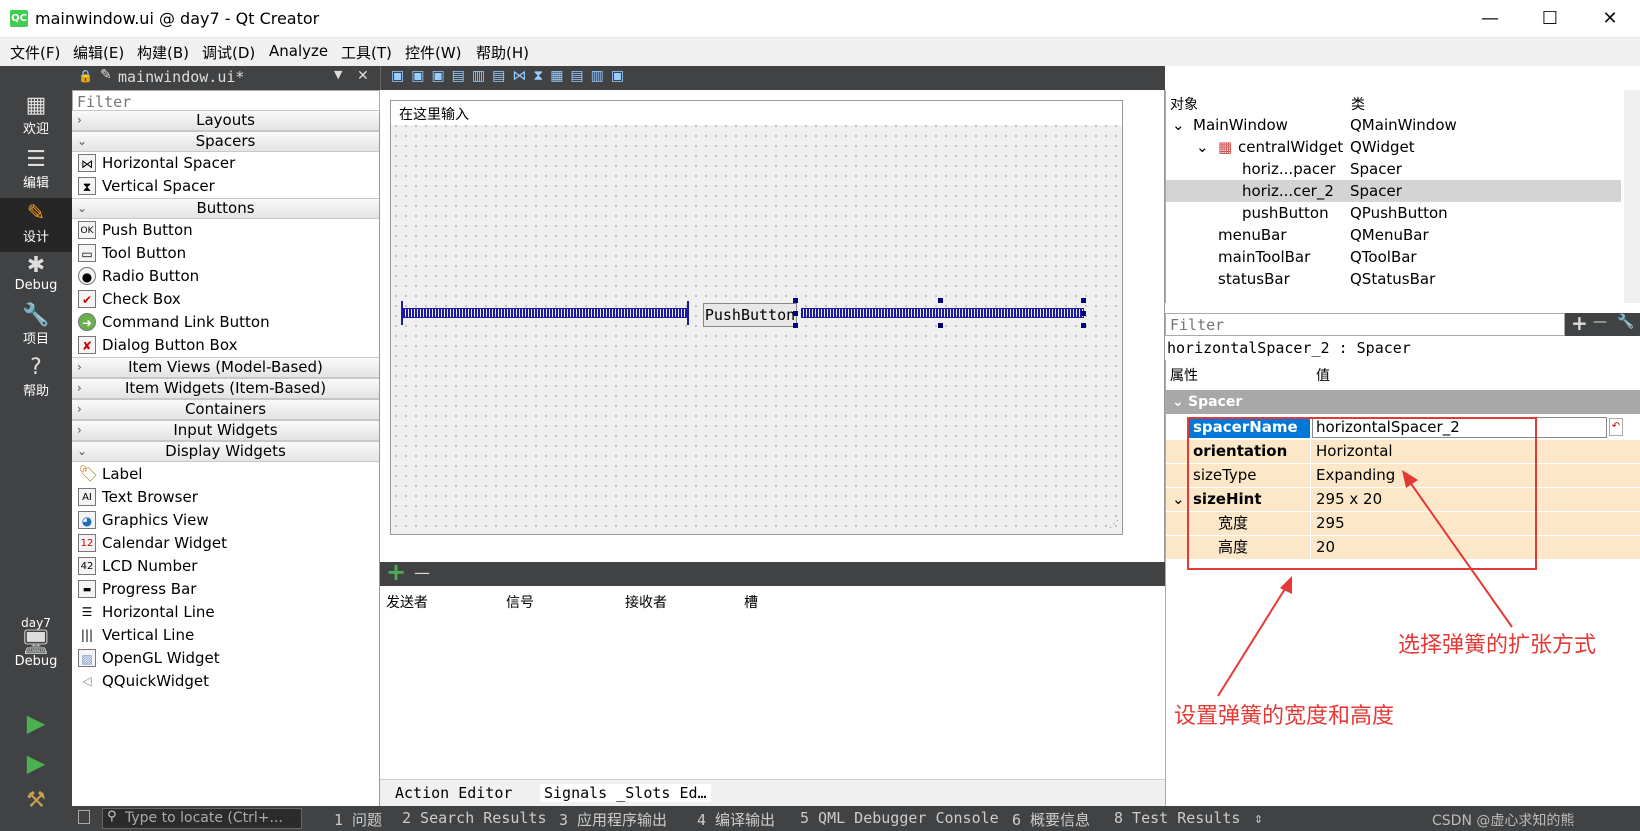 Image resolution: width=1640 pixels, height=831 pixels. I want to click on output-search-results: 2 Search Results, so click(474, 818).